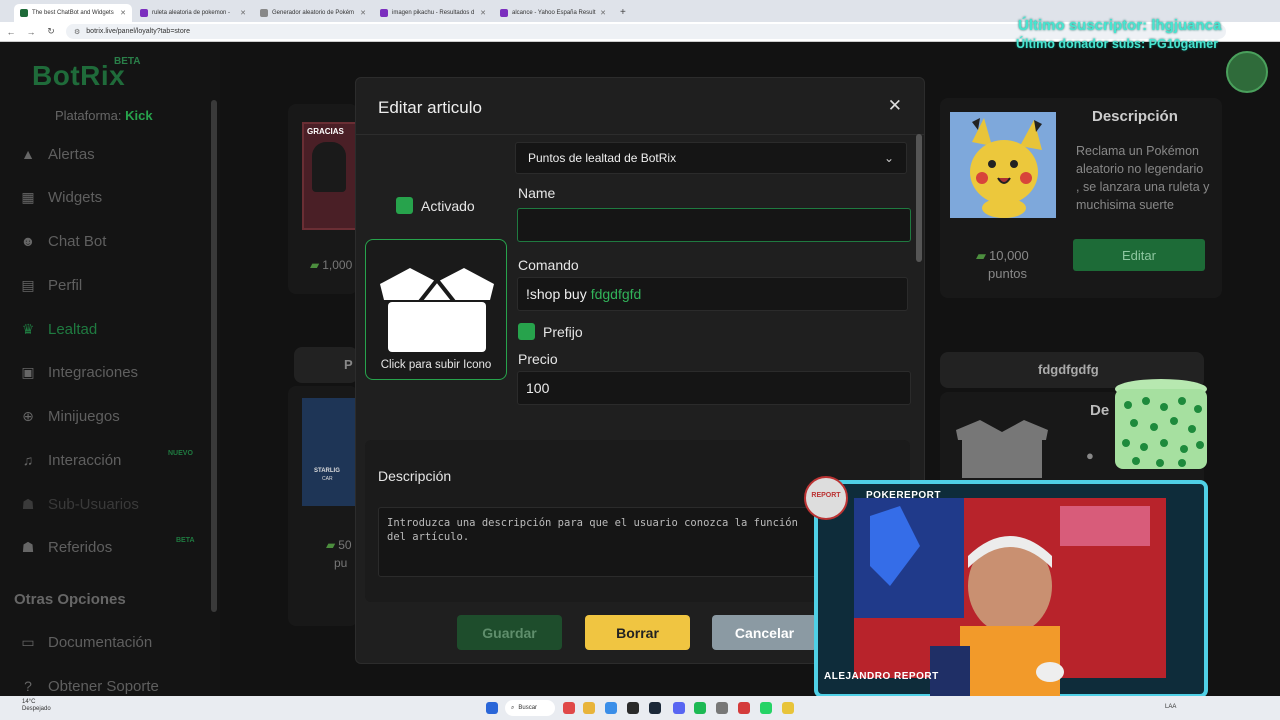 This screenshot has width=1280, height=720. What do you see at coordinates (185, 540) in the screenshot?
I see `beta-badge: BETA` at bounding box center [185, 540].